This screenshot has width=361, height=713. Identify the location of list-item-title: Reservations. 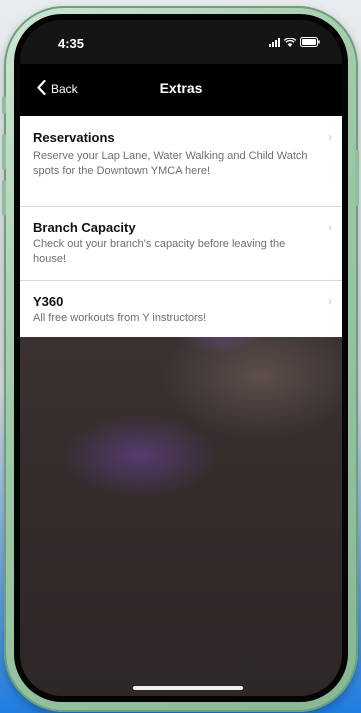
(74, 137).